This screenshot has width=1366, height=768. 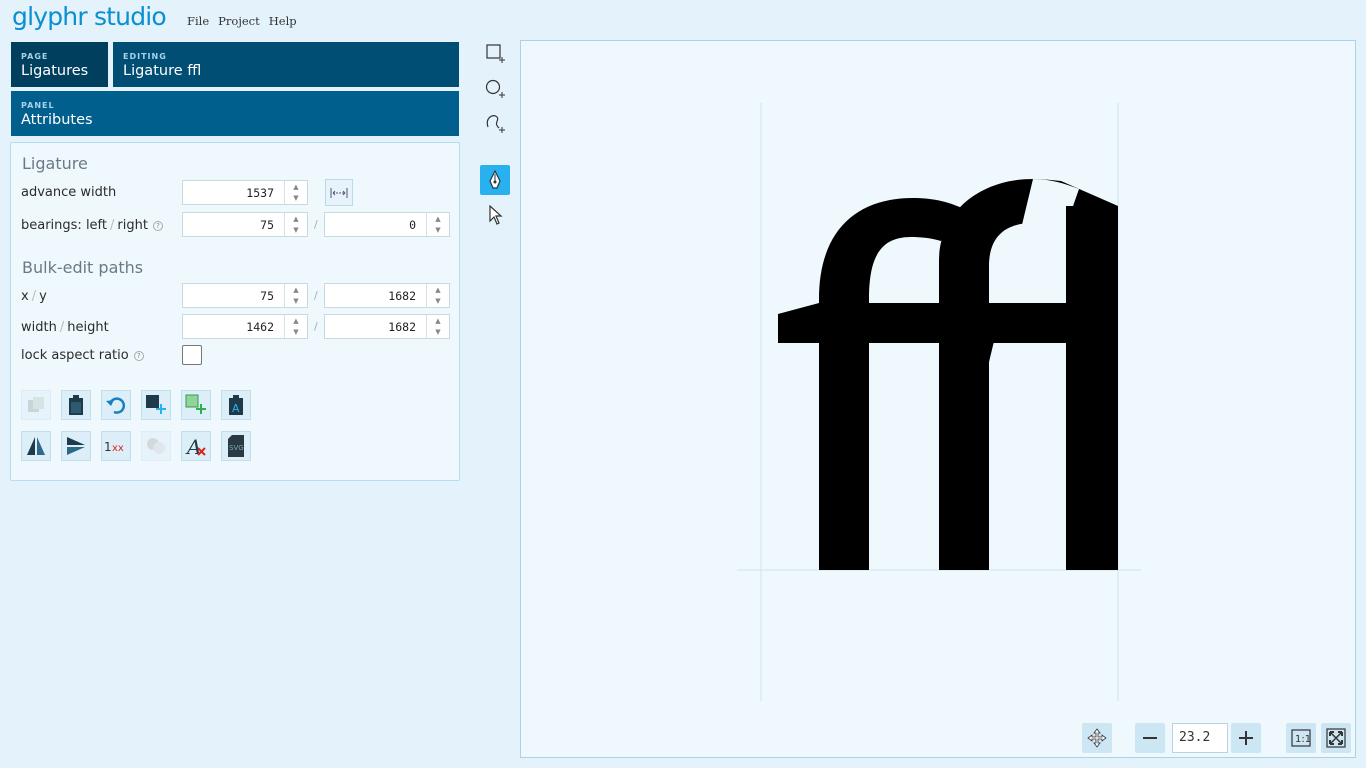 I want to click on zoom-fit-button, so click(x=1336, y=738).